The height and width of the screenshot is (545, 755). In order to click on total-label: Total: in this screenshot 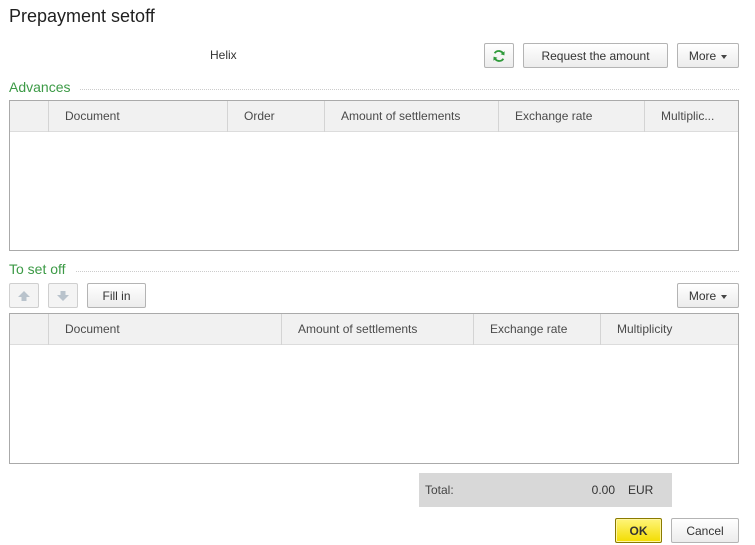, I will do `click(439, 490)`.